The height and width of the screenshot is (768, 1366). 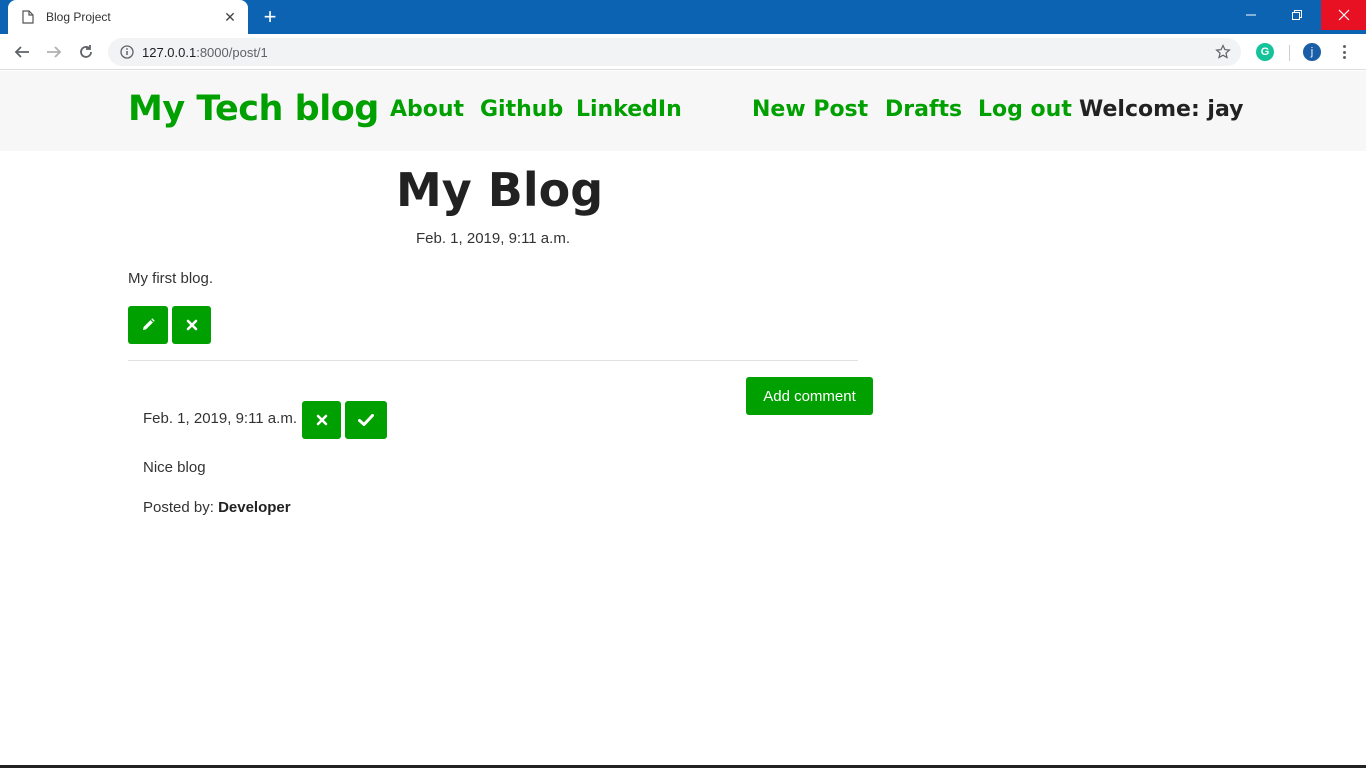 What do you see at coordinates (521, 109) in the screenshot?
I see `nav-link-github: Github` at bounding box center [521, 109].